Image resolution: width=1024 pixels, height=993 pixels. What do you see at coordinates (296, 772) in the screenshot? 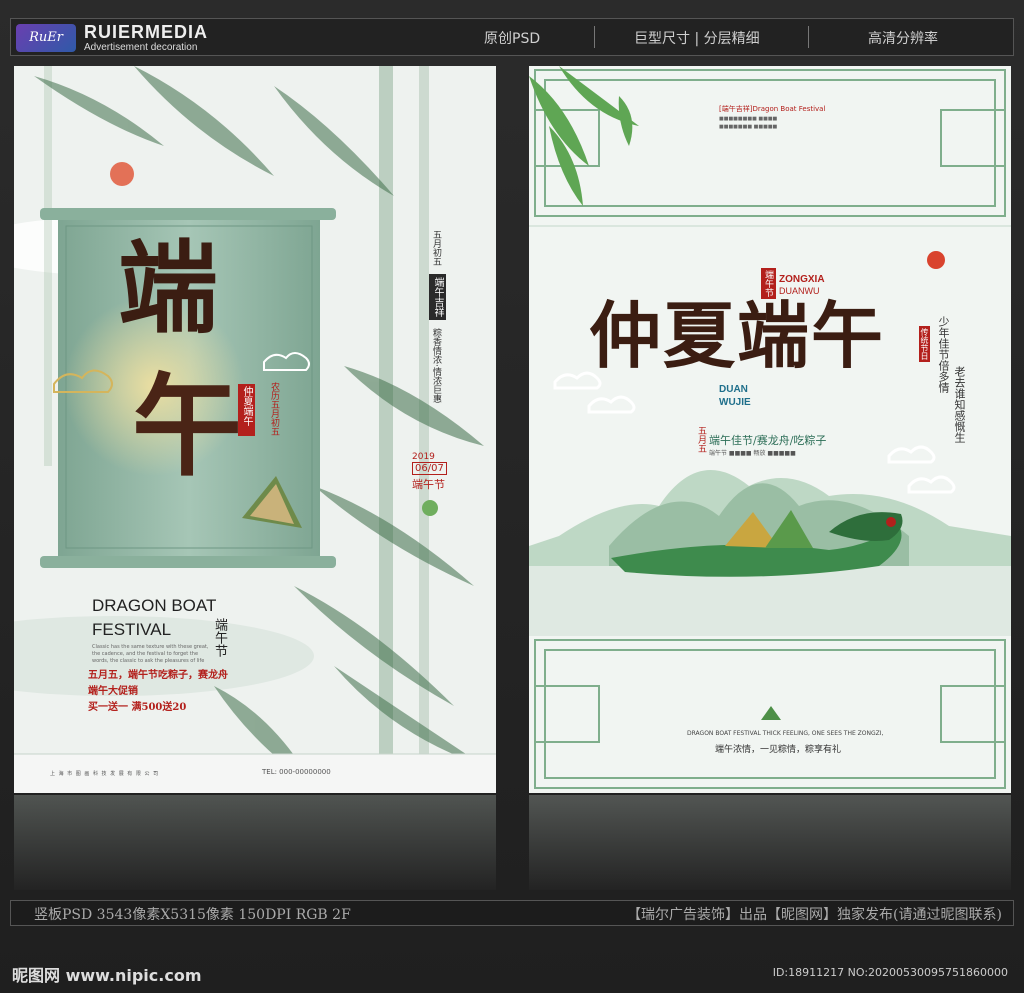
I see `left-footer-phone: TEL: 000-00000000` at bounding box center [296, 772].